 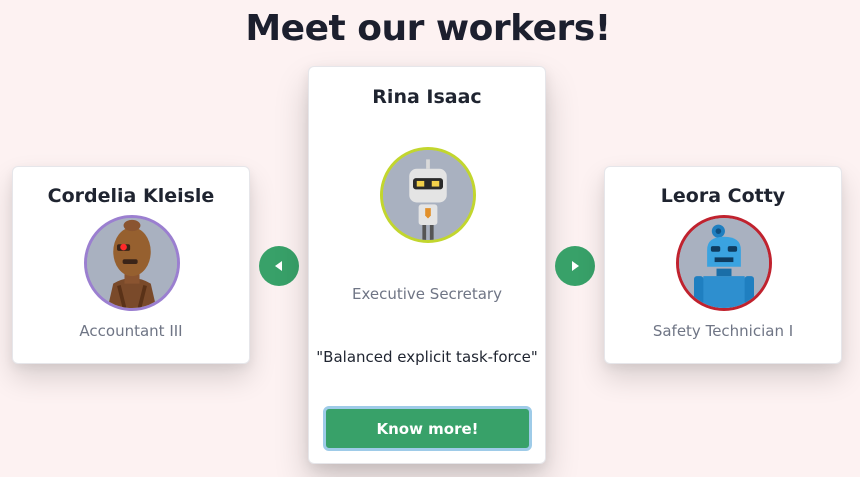 What do you see at coordinates (427, 294) in the screenshot?
I see `worker-role: Executive Secretary` at bounding box center [427, 294].